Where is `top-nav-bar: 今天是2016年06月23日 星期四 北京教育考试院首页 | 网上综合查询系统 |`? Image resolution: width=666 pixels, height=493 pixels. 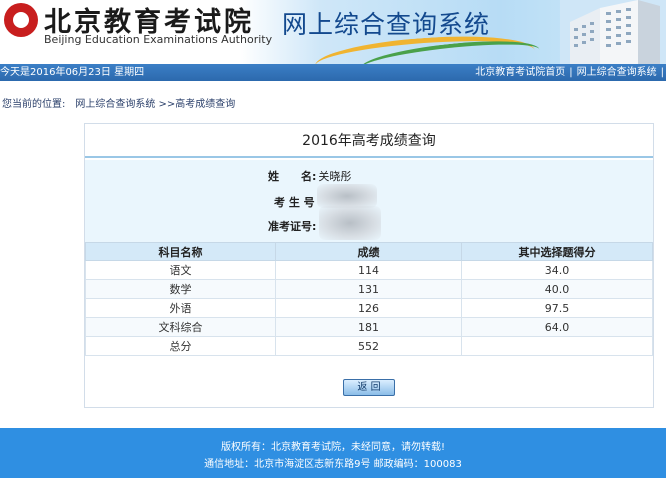
top-nav-bar: 今天是2016年06月23日 星期四 北京教育考试院首页 | 网上综合查询系统 | is located at coordinates (333, 72).